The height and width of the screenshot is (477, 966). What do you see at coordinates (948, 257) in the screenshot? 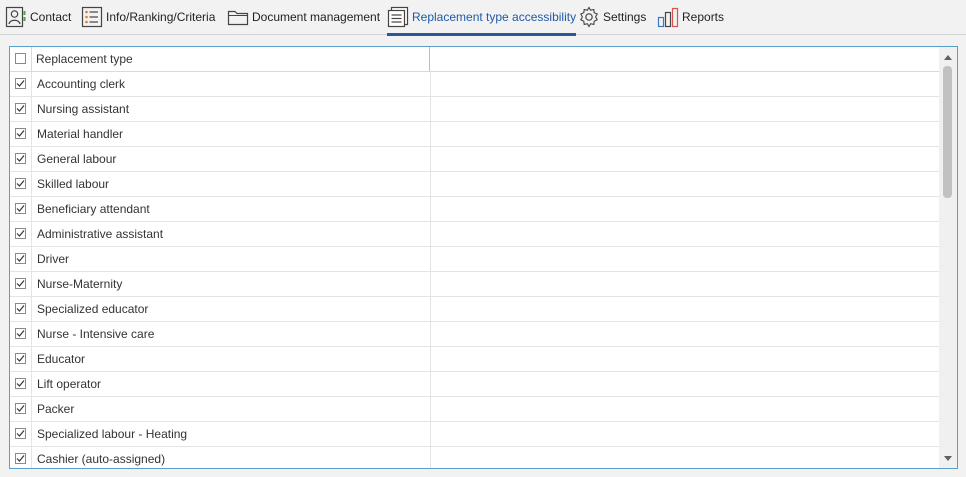
I see `vertical-scrollbar` at bounding box center [948, 257].